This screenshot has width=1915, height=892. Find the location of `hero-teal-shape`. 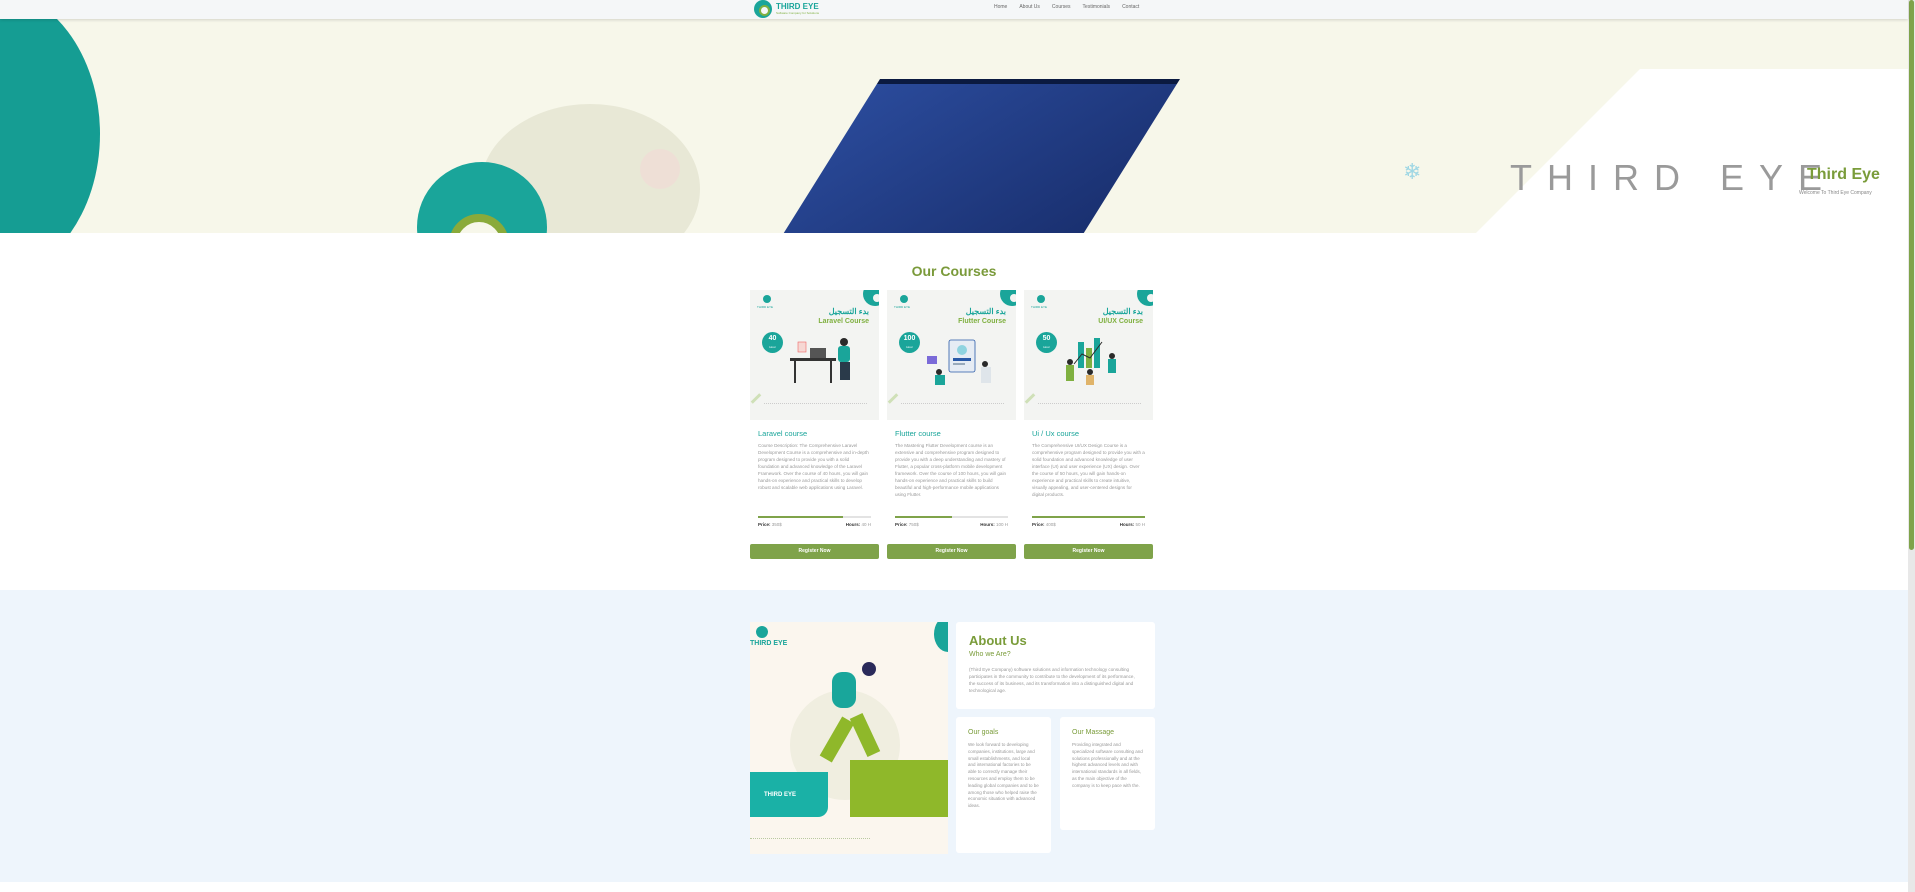

hero-teal-shape is located at coordinates (50, 126).